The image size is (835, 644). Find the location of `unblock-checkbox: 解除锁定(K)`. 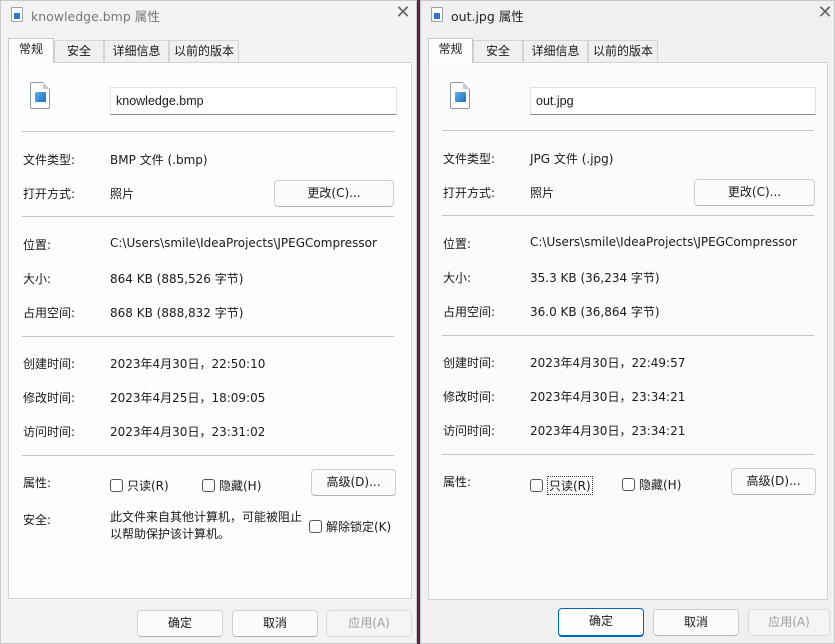

unblock-checkbox: 解除锁定(K) is located at coordinates (350, 526).